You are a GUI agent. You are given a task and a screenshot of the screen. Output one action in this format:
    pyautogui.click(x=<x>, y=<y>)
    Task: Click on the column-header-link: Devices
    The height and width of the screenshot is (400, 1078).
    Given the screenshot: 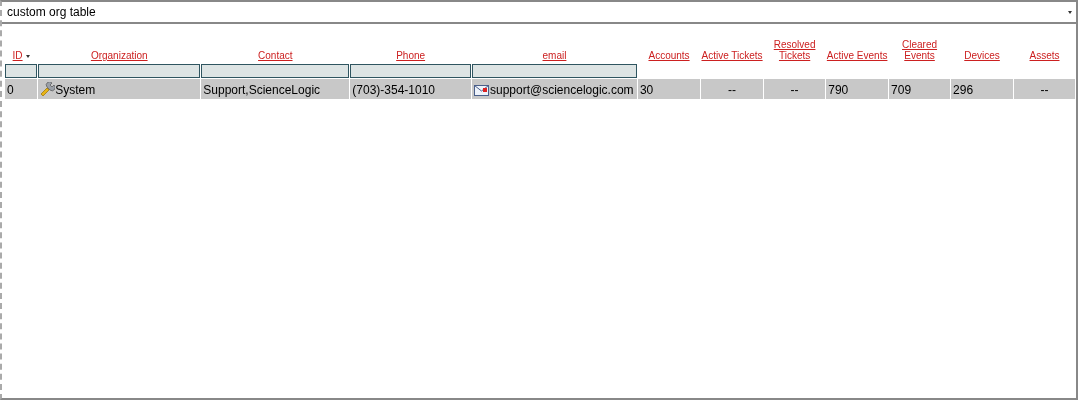 What is the action you would take?
    pyautogui.click(x=982, y=55)
    